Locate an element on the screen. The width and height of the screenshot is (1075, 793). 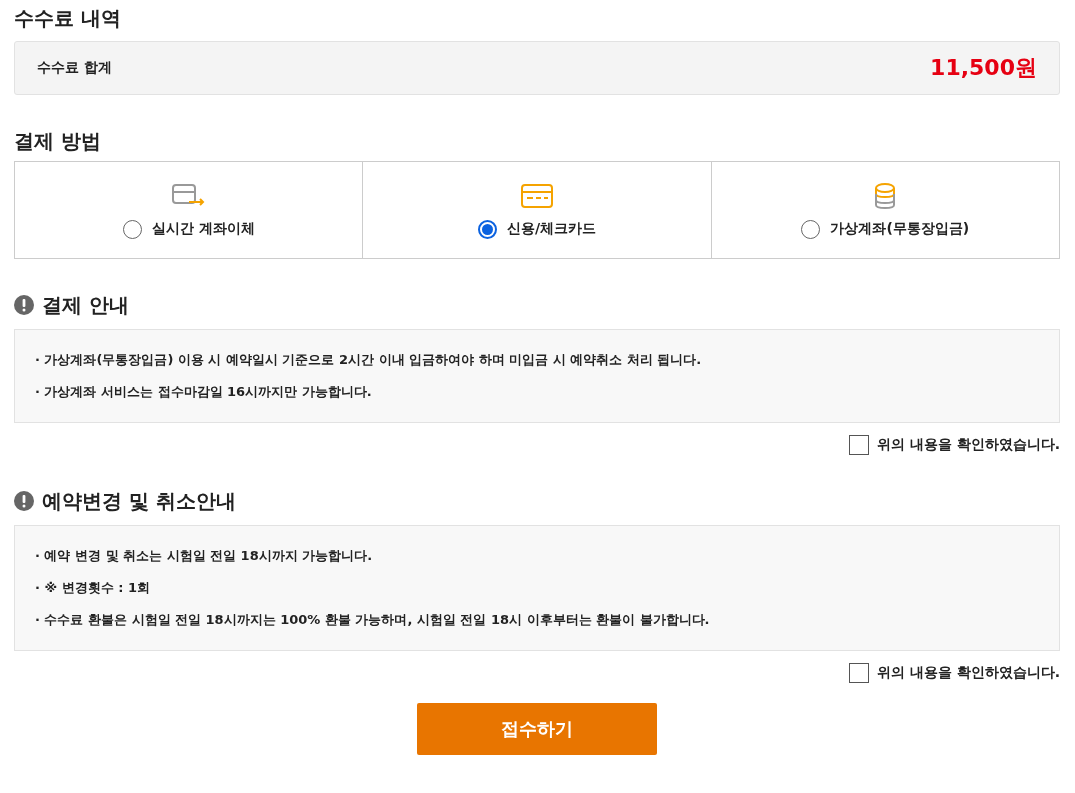
section-title: 수수료 내역 is located at coordinates (68, 18).